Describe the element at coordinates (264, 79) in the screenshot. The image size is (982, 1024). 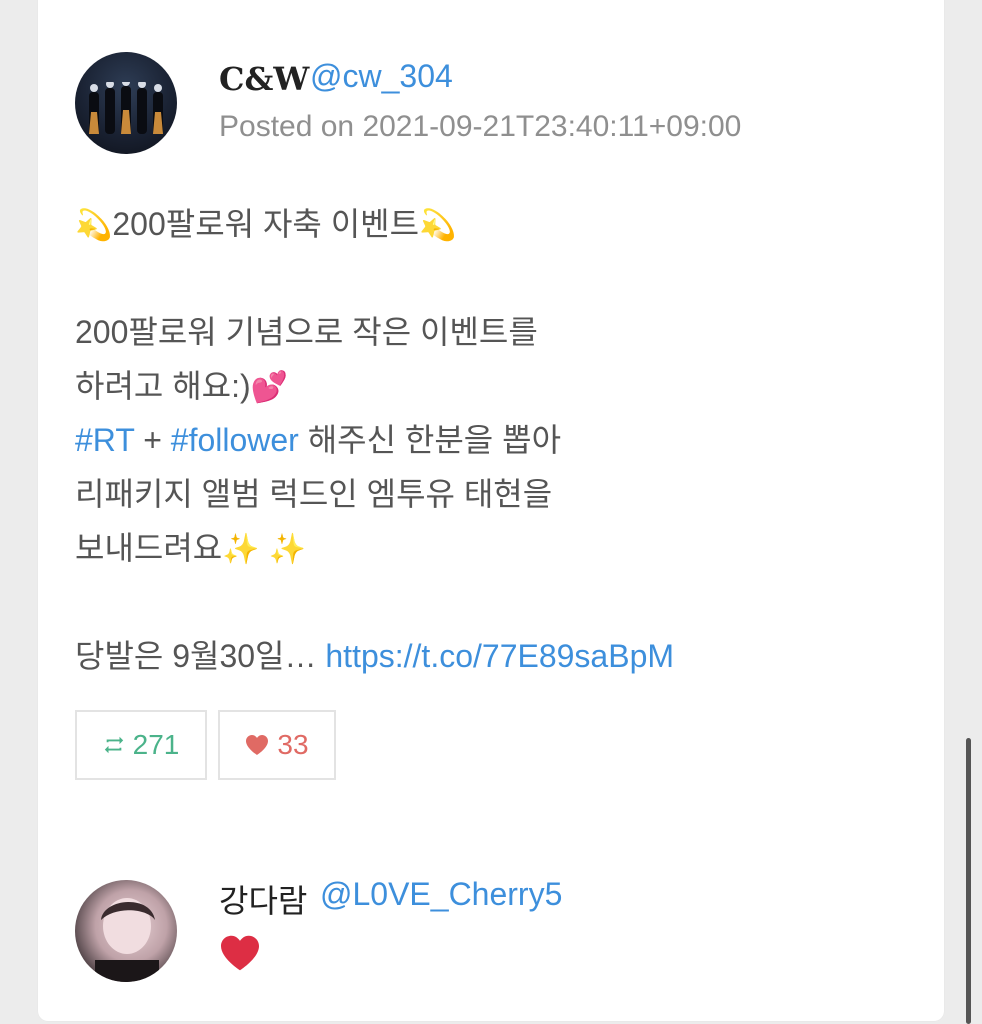
I see `author-name: C&W` at that location.